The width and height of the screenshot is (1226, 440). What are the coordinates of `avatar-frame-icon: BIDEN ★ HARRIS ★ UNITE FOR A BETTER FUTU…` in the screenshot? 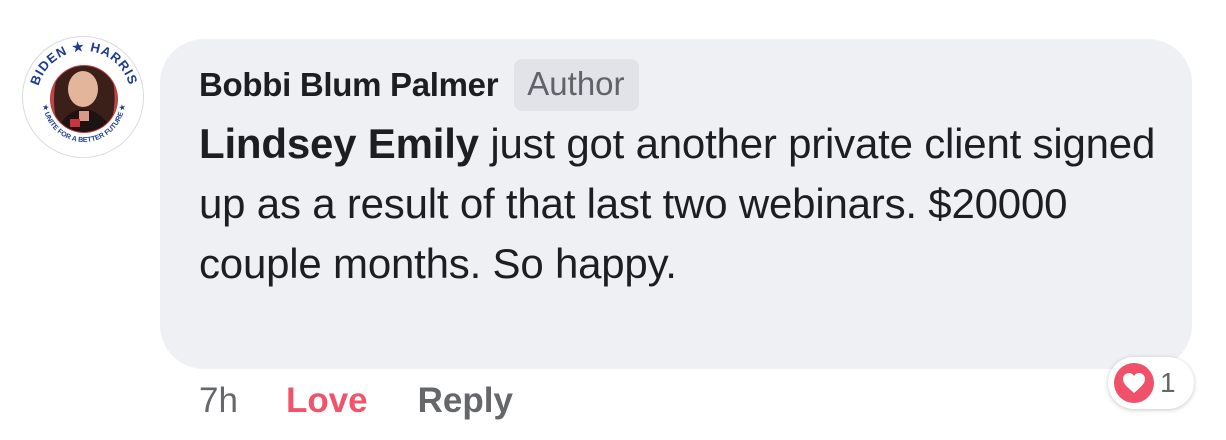 It's located at (83, 97).